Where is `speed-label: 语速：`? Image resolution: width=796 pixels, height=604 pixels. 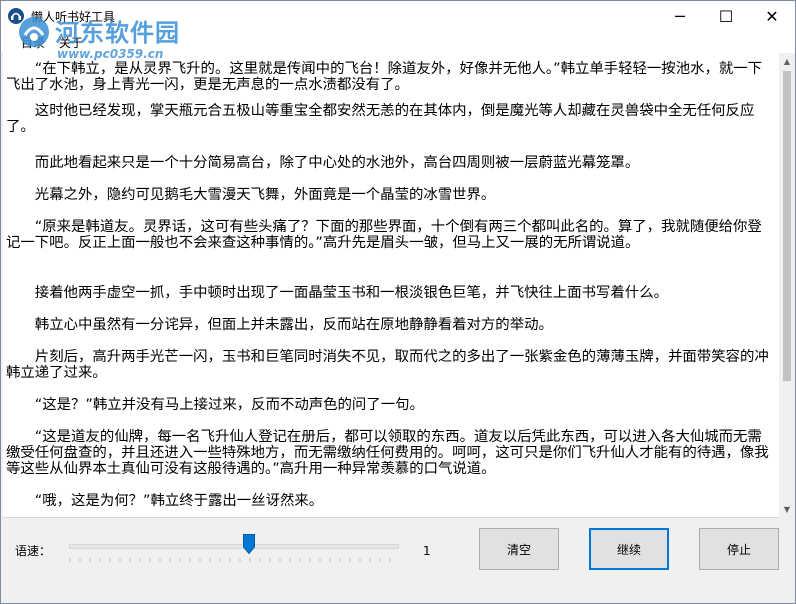
speed-label: 语速： is located at coordinates (33, 551).